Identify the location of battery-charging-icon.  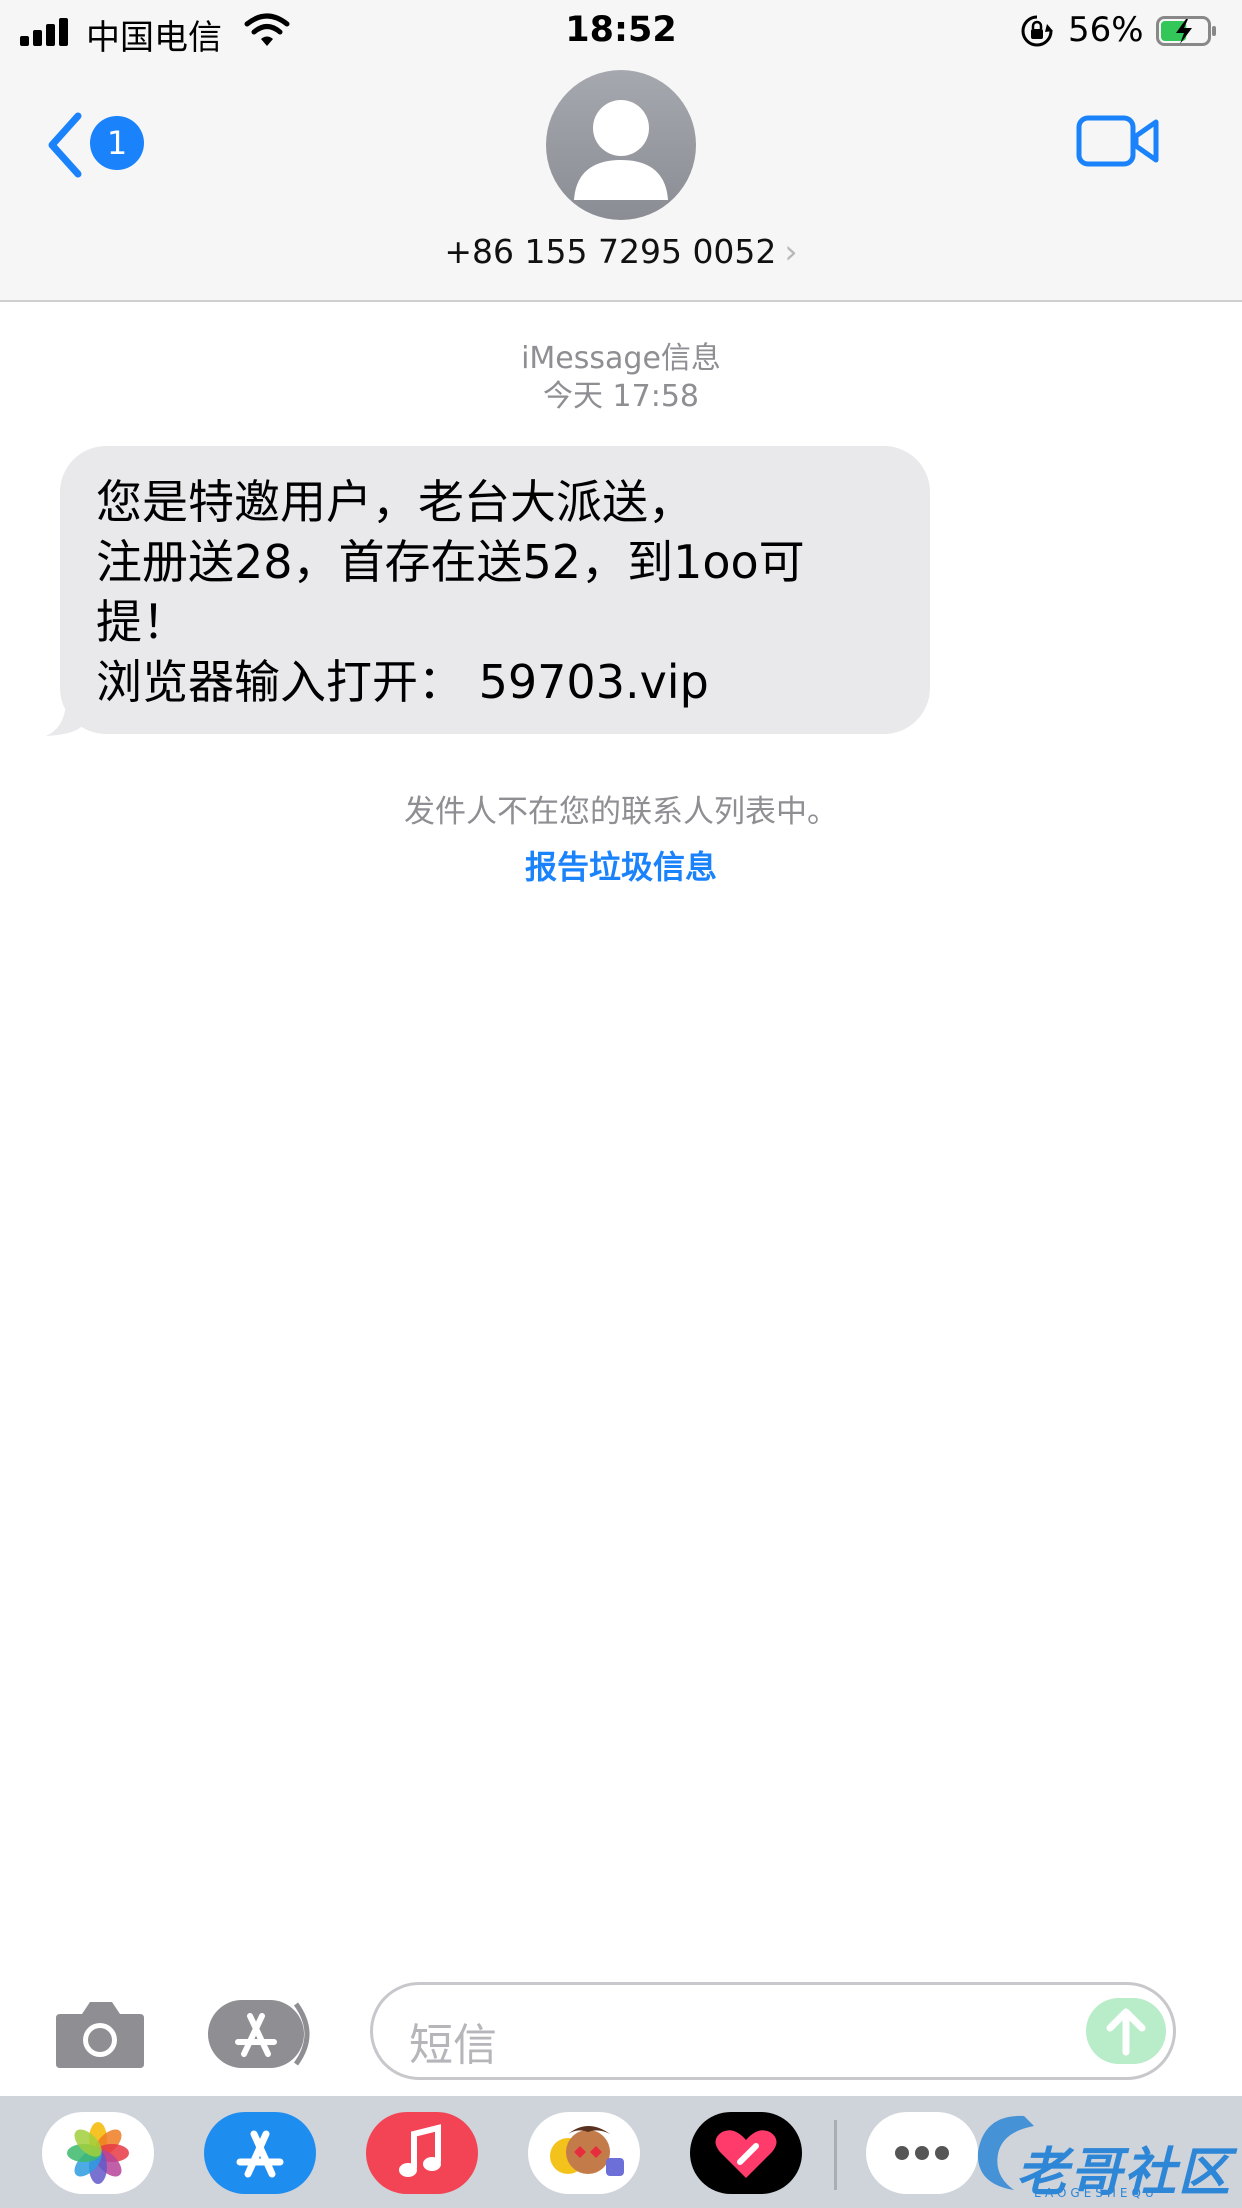
(1186, 31).